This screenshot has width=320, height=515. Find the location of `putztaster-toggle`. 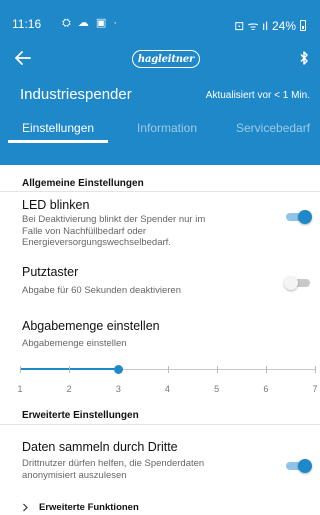

putztaster-toggle is located at coordinates (298, 283).